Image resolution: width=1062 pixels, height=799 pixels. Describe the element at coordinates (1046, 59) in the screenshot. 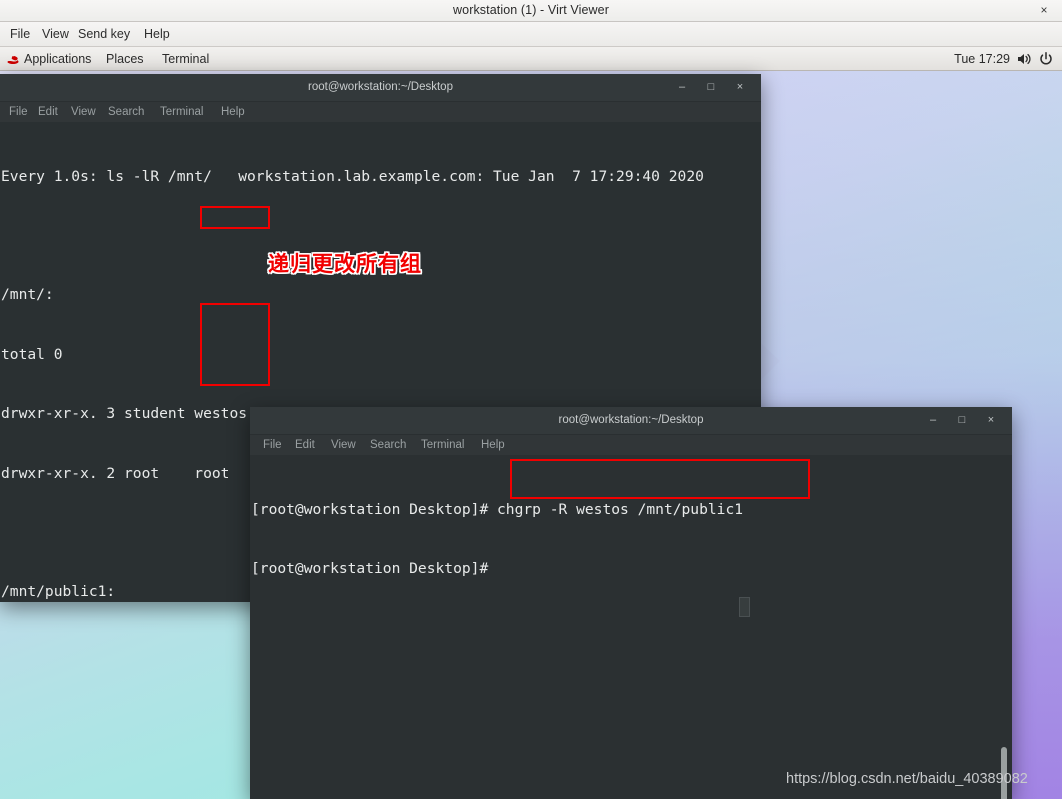

I see `power-icon` at that location.